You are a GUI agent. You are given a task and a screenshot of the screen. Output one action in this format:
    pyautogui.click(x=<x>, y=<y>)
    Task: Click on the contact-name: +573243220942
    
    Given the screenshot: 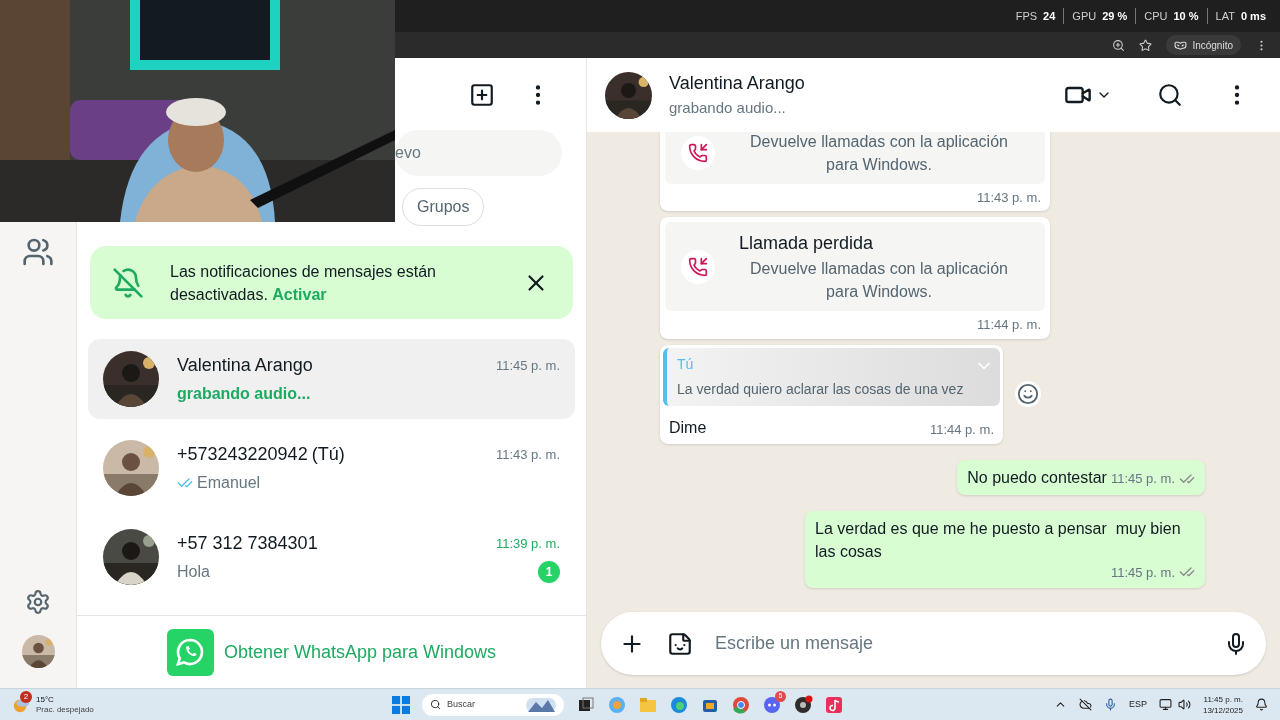 What is the action you would take?
    pyautogui.click(x=242, y=454)
    